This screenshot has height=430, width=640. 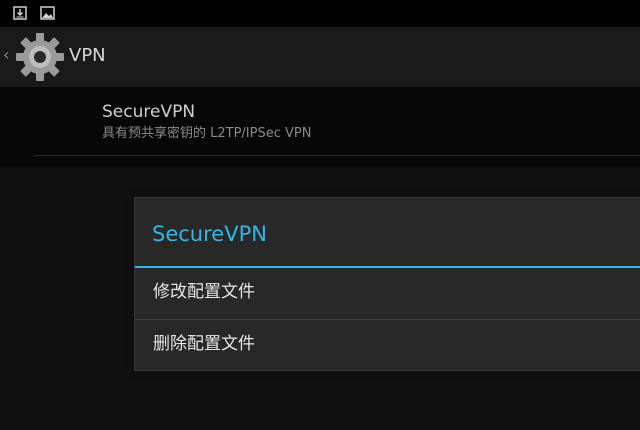 I want to click on download-notification-icon, so click(x=20, y=13).